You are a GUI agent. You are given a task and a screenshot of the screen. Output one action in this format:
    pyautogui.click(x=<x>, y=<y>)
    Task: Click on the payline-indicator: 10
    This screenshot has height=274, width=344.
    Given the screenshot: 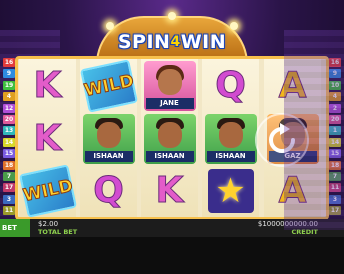 What is the action you would take?
    pyautogui.click(x=335, y=85)
    